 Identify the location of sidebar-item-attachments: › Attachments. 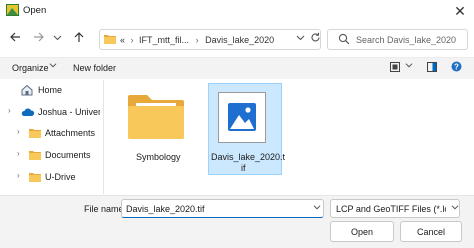
(51, 133).